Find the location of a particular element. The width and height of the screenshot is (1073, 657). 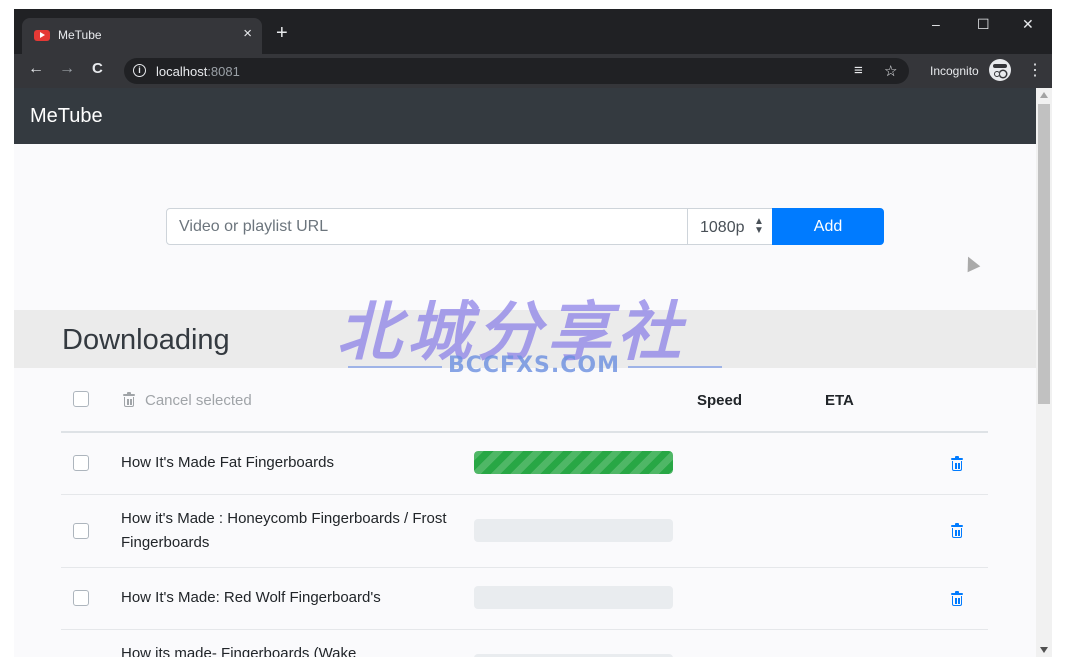

browser-tab: MeTube × is located at coordinates (142, 36).